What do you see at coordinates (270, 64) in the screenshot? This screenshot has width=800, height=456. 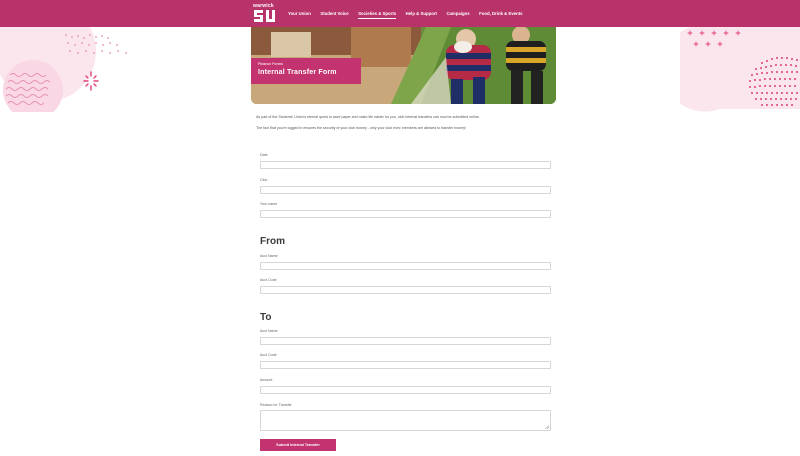 I see `hero-kicker: Finance Forms` at bounding box center [270, 64].